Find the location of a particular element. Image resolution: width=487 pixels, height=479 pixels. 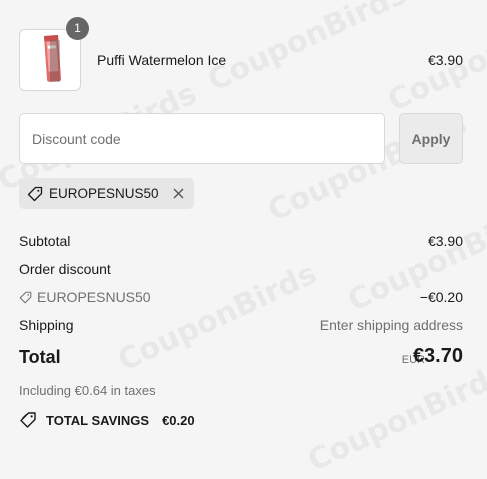

order-discount-label: Order discount is located at coordinates (65, 269).